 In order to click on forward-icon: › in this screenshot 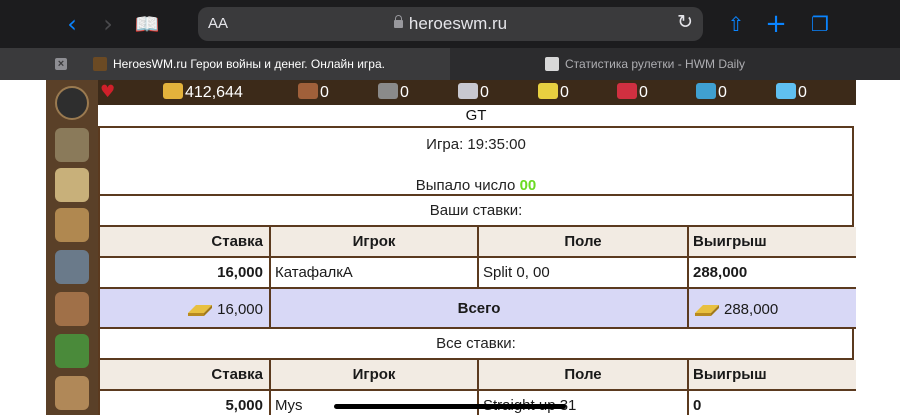, I will do `click(108, 24)`.